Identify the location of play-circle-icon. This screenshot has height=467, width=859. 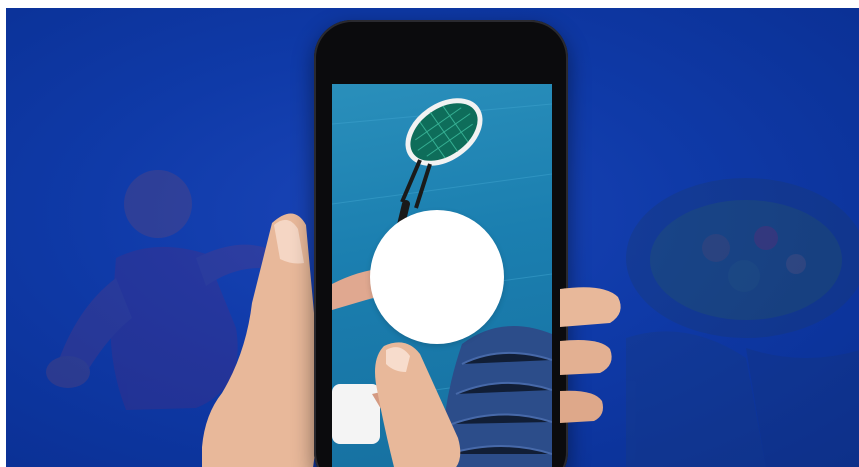
(437, 277).